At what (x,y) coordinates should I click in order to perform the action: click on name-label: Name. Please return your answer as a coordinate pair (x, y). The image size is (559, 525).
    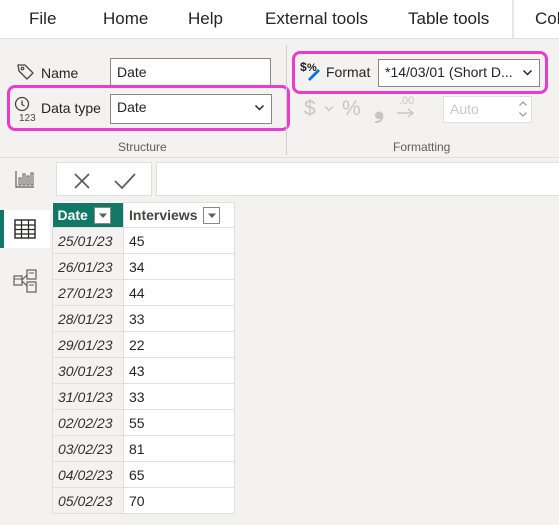
    Looking at the image, I should click on (60, 73).